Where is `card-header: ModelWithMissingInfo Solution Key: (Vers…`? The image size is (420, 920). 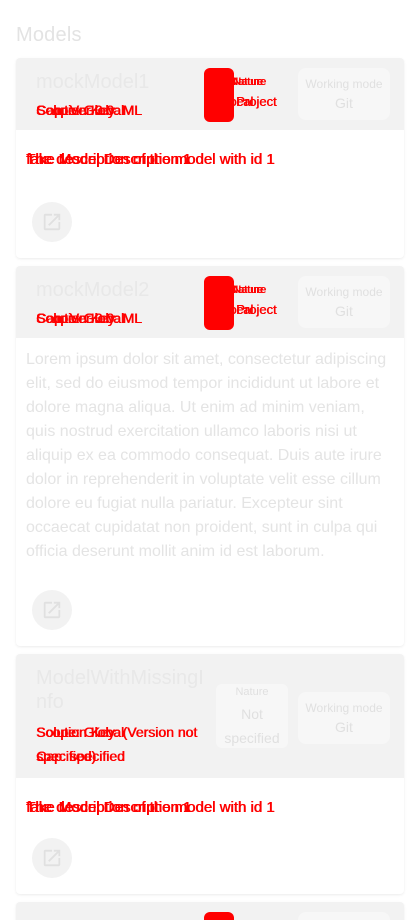
card-header: ModelWithMissingInfo Solution Key: (Vers… is located at coordinates (210, 716).